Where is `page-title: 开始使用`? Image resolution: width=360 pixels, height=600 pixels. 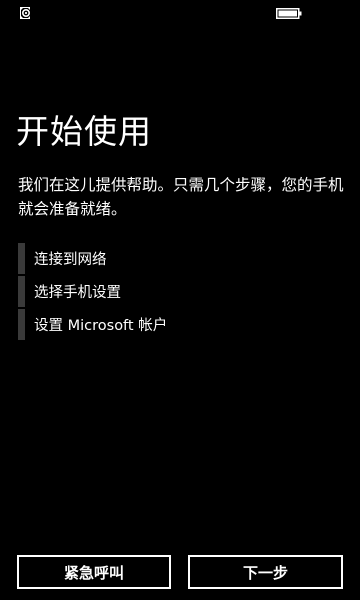
page-title: 开始使用 is located at coordinates (84, 131).